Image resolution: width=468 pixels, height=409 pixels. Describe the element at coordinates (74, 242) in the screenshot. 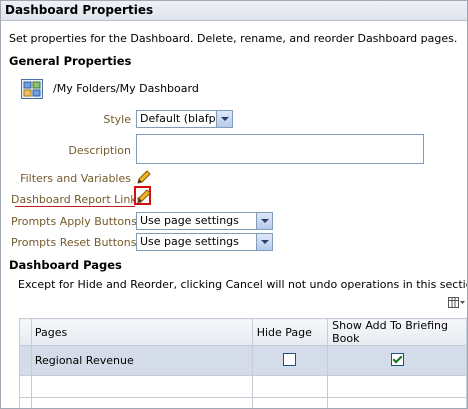

I see `prompts-reset-label: Prompts Reset Buttons` at that location.